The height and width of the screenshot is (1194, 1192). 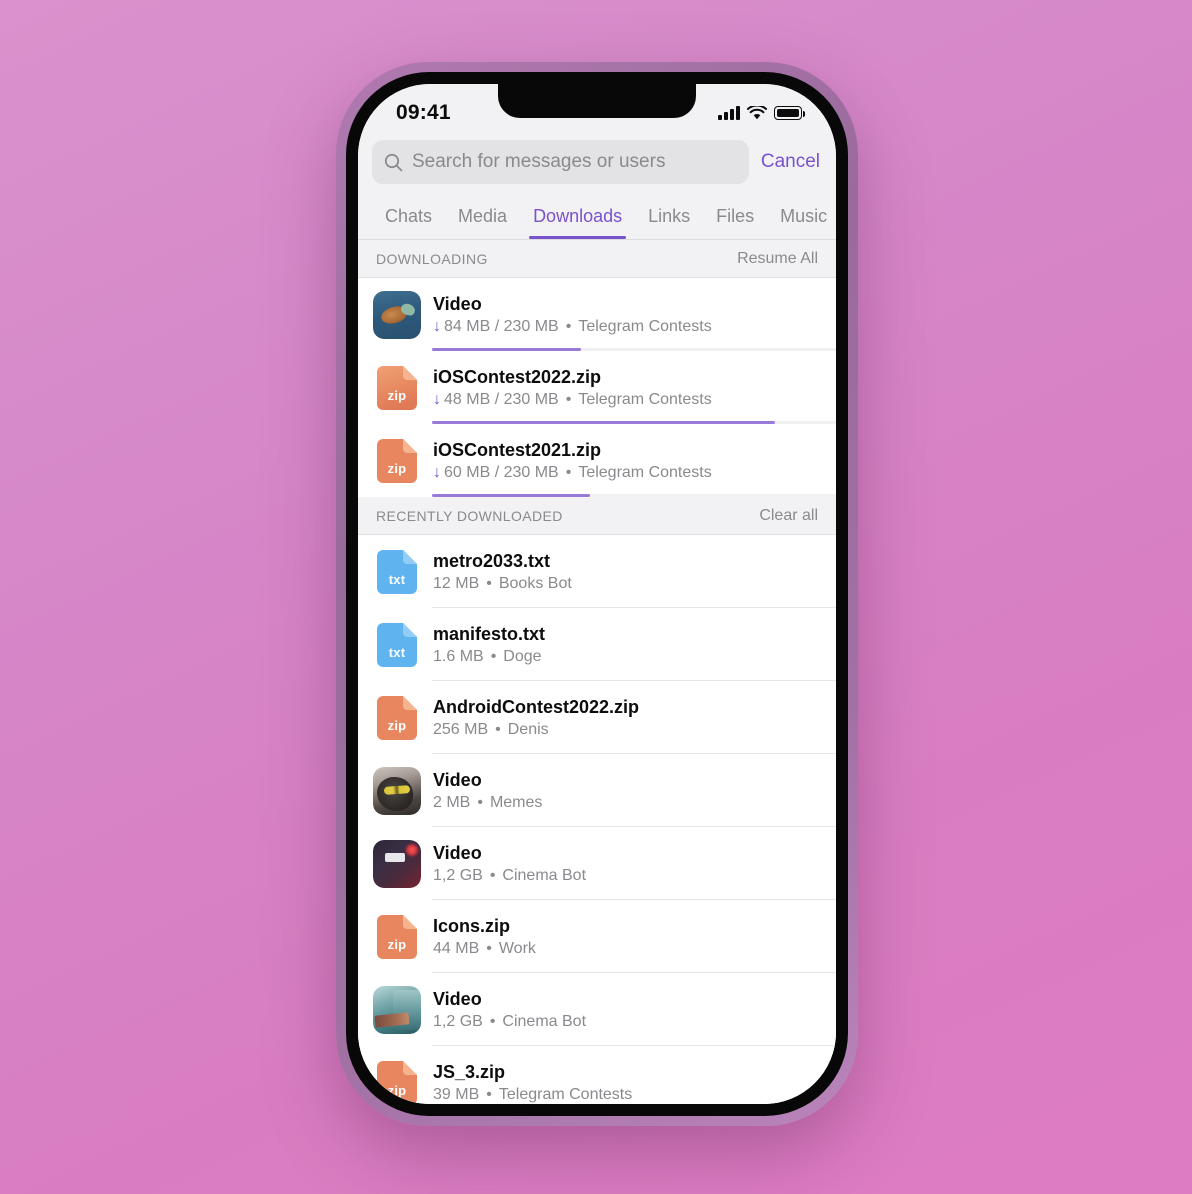 I want to click on search-tabs: Chats Media Downloads Links Files Music, so click(x=597, y=217).